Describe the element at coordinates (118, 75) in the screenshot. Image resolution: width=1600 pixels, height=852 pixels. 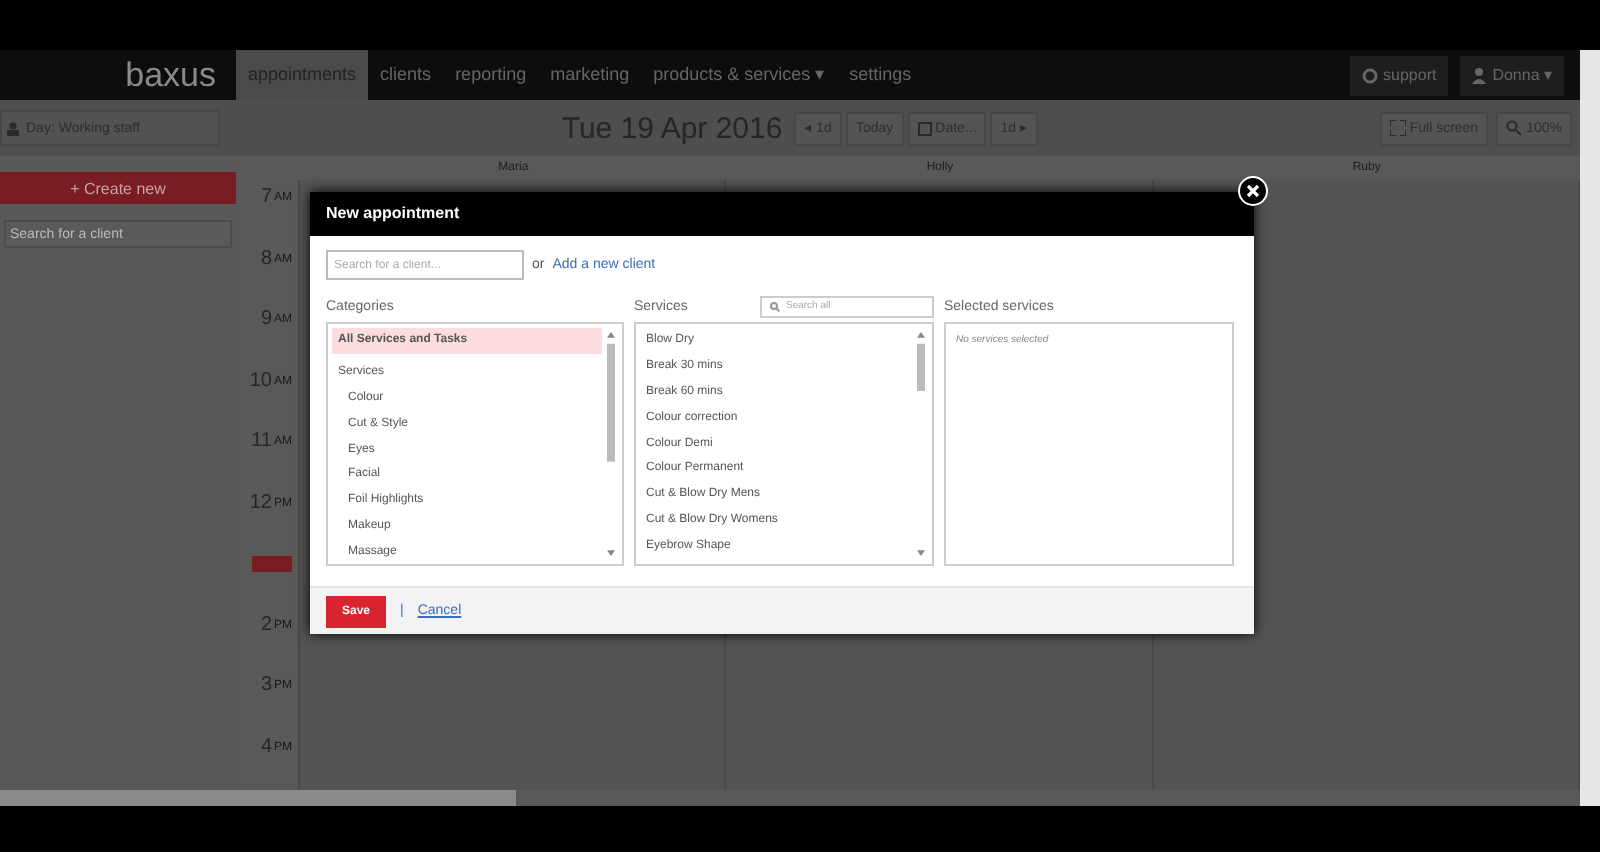
I see `logo: baxus` at that location.